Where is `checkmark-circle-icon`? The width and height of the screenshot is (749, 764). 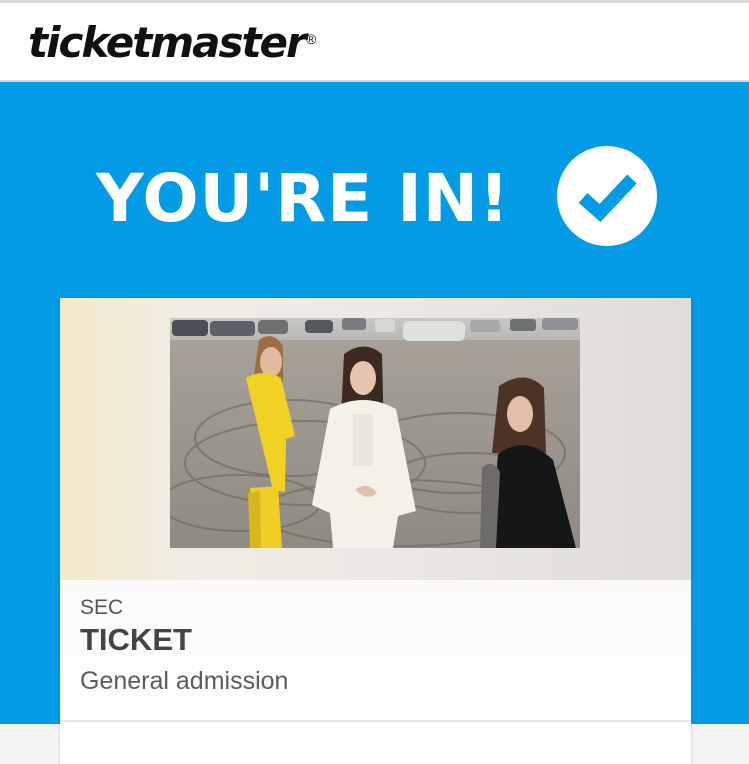
checkmark-circle-icon is located at coordinates (607, 196).